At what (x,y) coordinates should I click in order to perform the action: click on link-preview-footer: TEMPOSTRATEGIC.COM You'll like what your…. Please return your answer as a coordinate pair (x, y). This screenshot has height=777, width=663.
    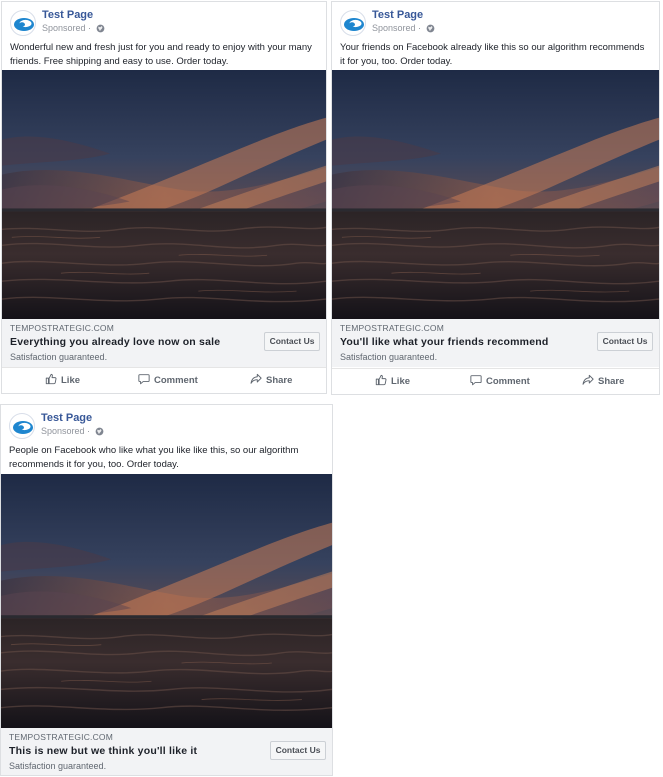
    Looking at the image, I should click on (495, 343).